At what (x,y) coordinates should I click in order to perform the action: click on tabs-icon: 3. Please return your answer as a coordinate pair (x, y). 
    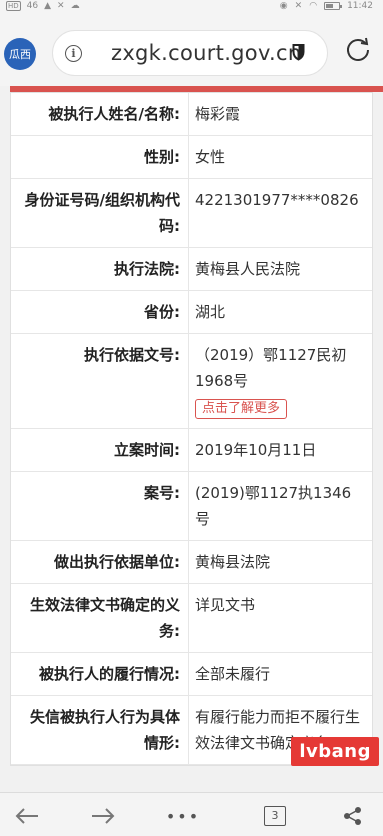
    Looking at the image, I should click on (275, 816).